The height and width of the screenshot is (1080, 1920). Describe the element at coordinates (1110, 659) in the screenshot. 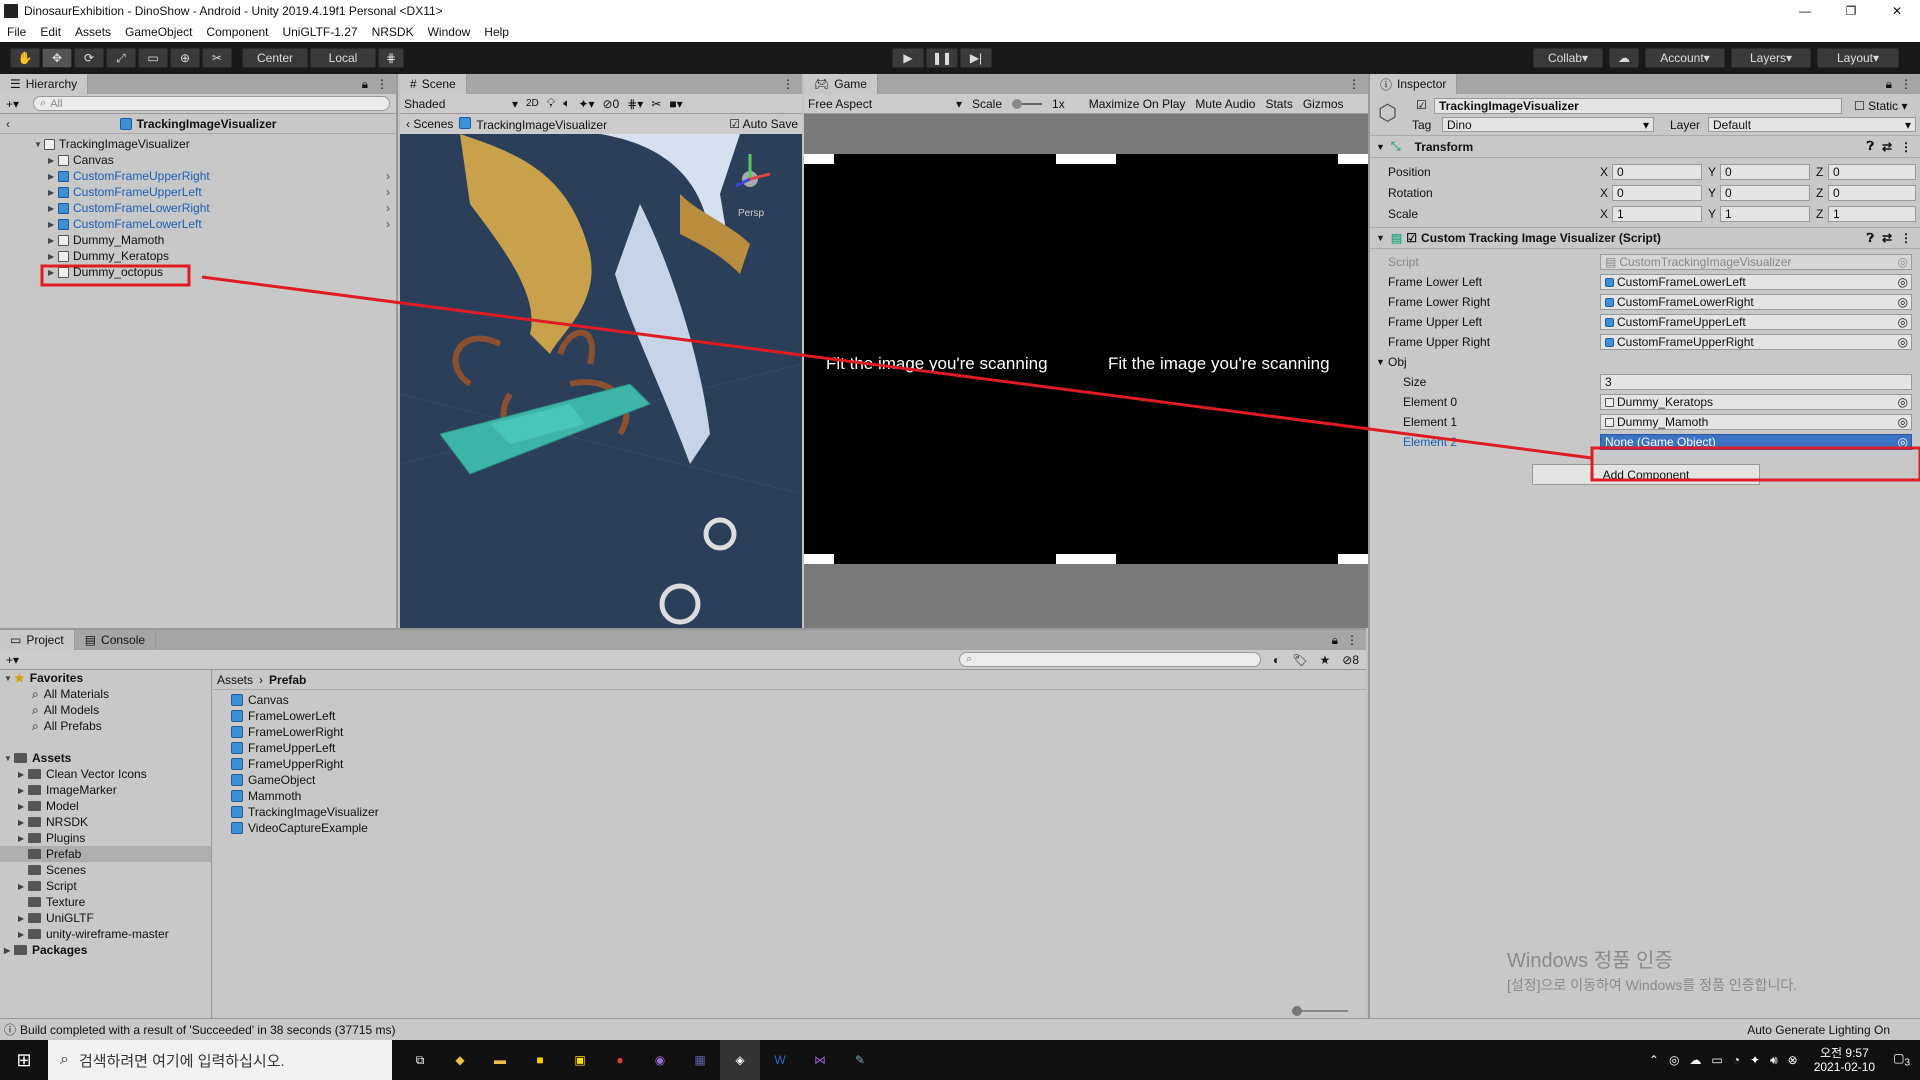

I see `project-search-input: ⌕` at that location.